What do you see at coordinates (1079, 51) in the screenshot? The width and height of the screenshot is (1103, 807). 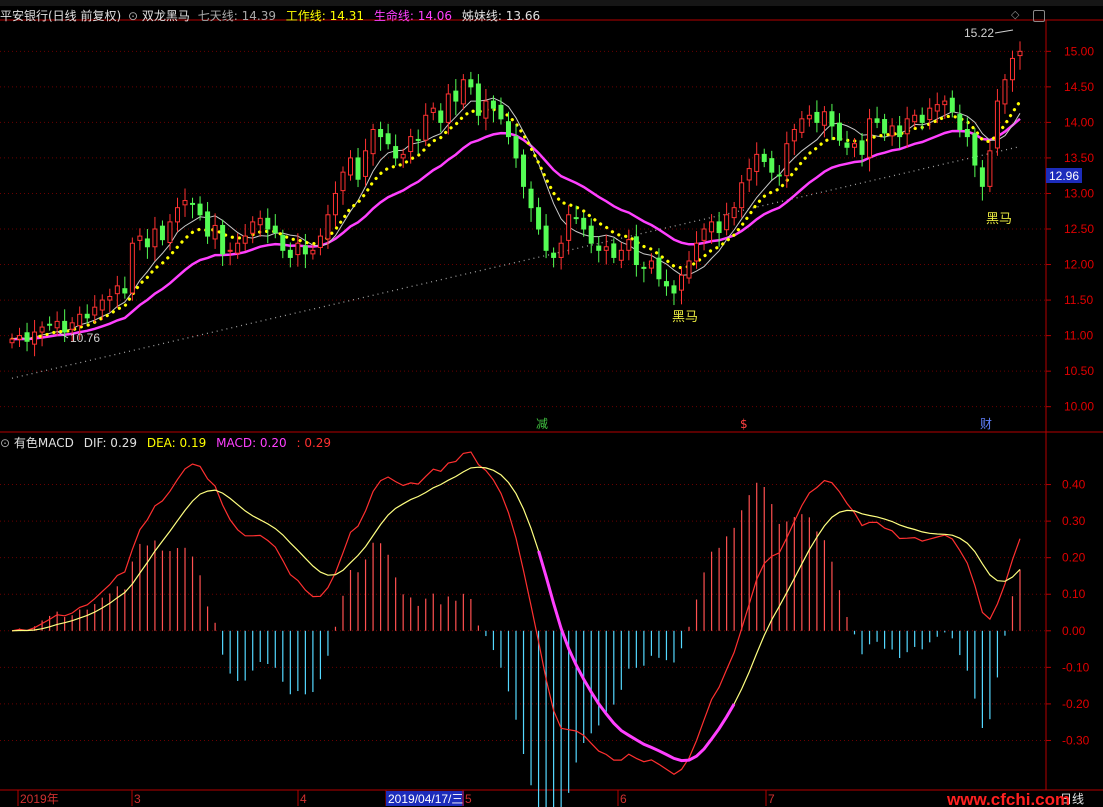 I see `main-axis-tick-label: 15.00` at bounding box center [1079, 51].